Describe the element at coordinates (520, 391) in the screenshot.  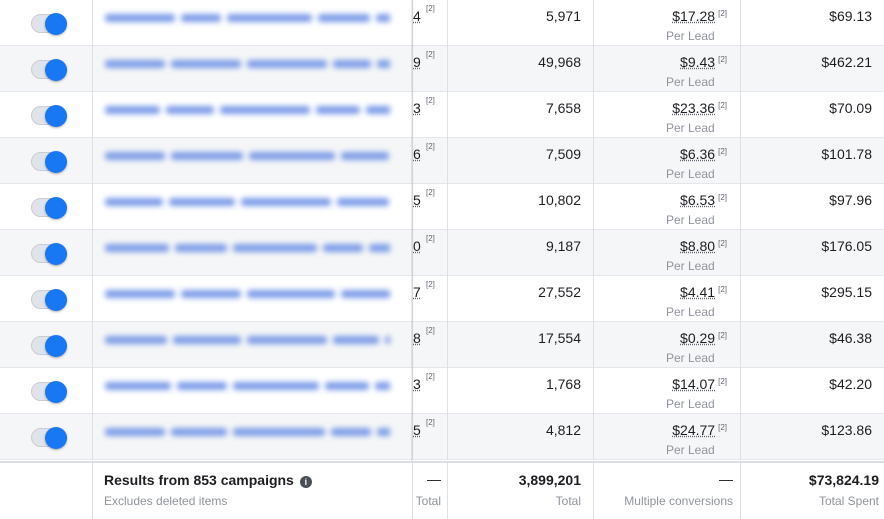
I see `reach-cell: 1,768` at that location.